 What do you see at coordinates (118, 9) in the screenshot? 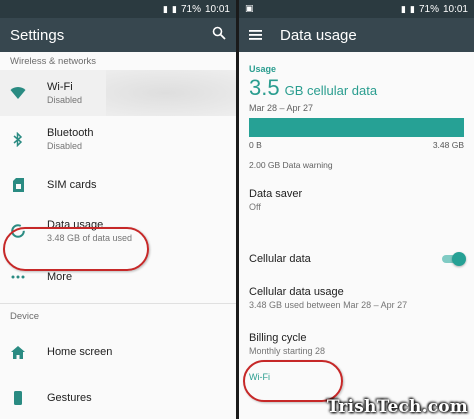
I see `status-bar: ▮ ▮ 71% 10:01` at bounding box center [118, 9].